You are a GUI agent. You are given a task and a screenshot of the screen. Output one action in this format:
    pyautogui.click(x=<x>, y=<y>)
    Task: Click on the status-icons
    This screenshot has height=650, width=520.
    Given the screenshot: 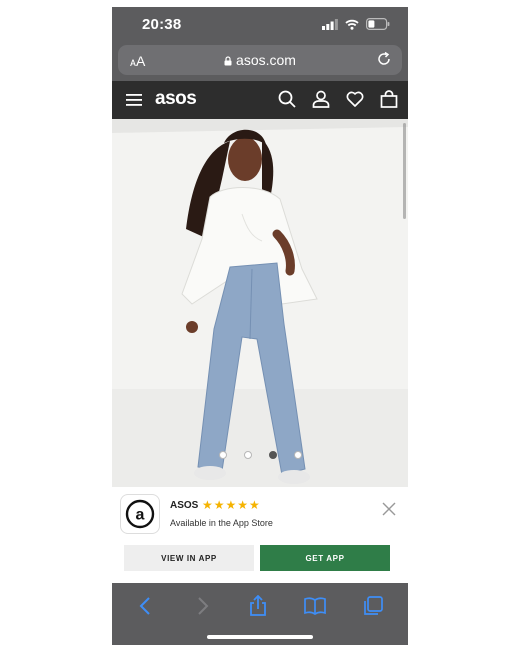 What is the action you would take?
    pyautogui.click(x=356, y=24)
    